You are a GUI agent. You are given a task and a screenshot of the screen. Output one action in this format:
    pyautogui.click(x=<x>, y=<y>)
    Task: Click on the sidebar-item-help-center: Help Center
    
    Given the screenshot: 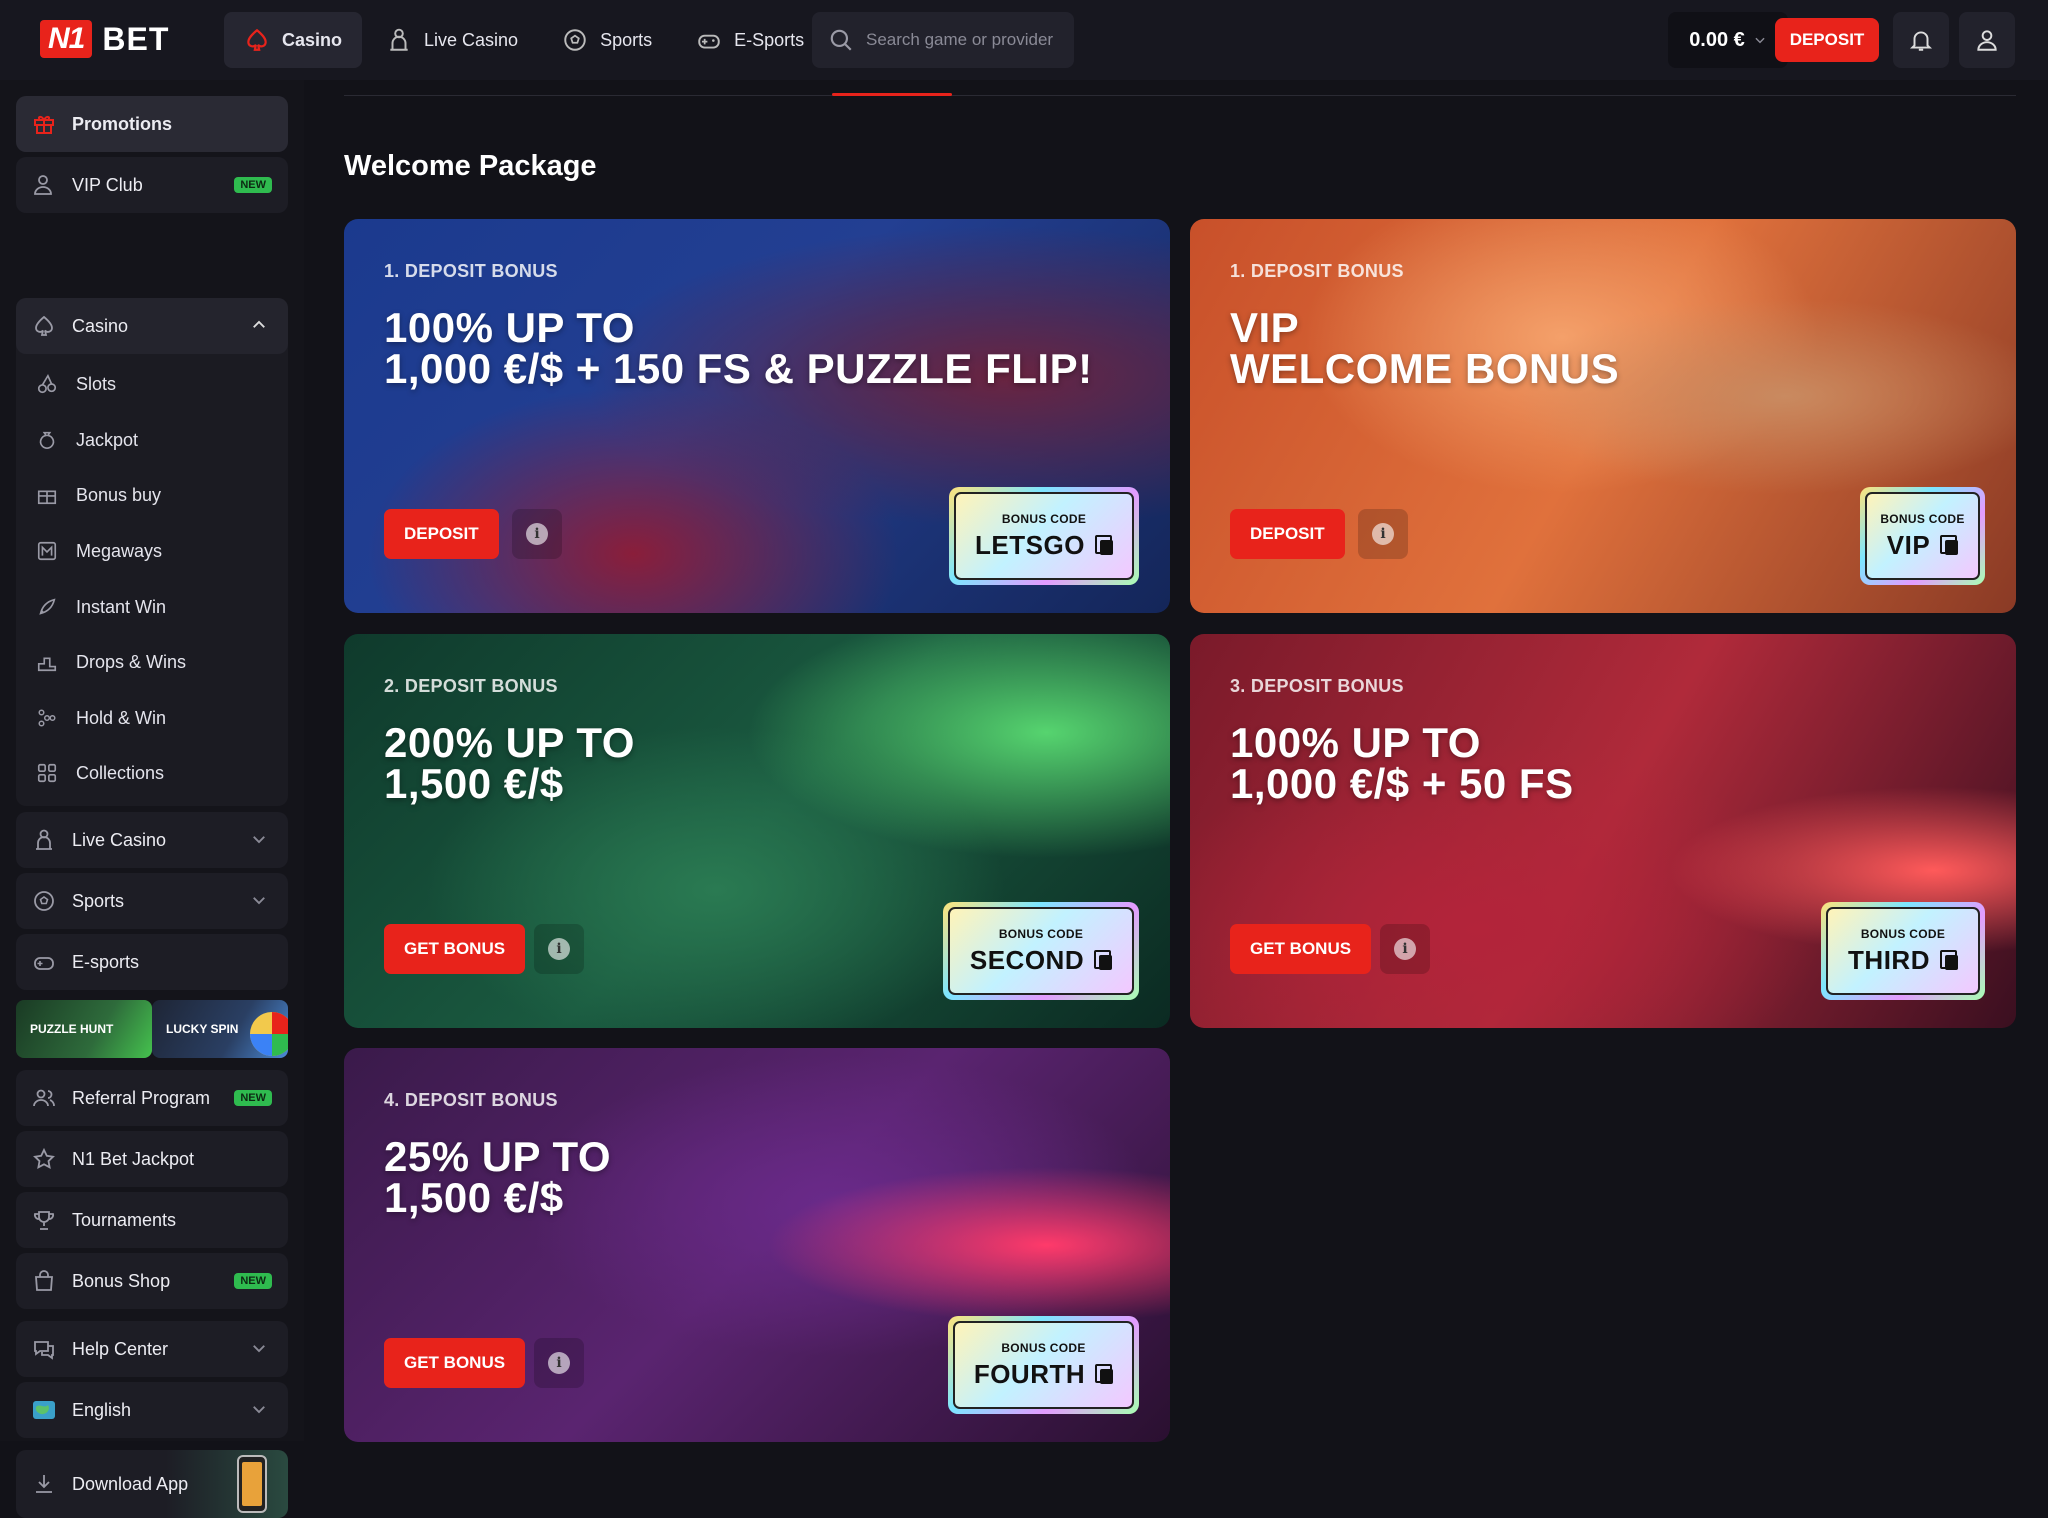 What is the action you would take?
    pyautogui.click(x=152, y=1349)
    